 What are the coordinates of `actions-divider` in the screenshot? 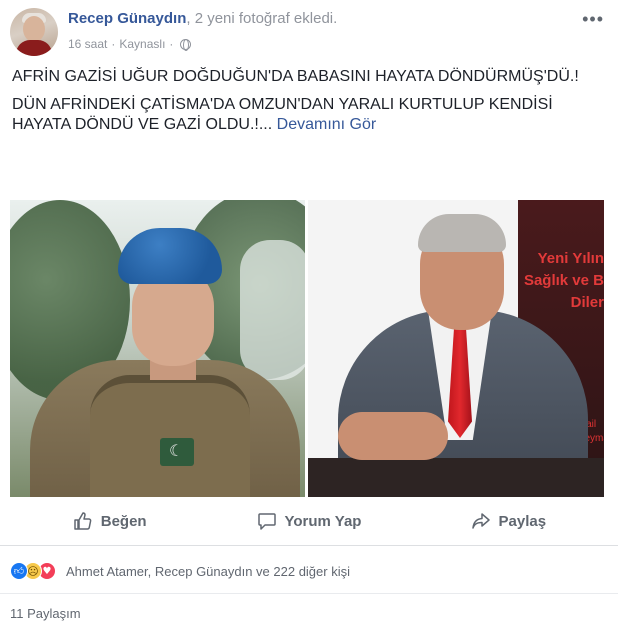 It's located at (309, 545).